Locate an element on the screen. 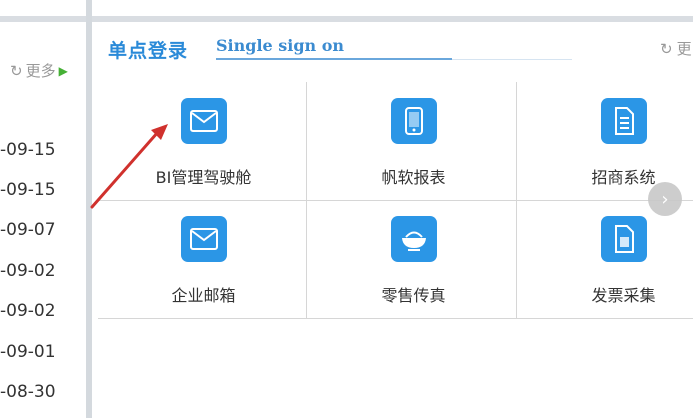 The width and height of the screenshot is (693, 418). more-link-left: ↻ 更多 ▶ is located at coordinates (39, 70).